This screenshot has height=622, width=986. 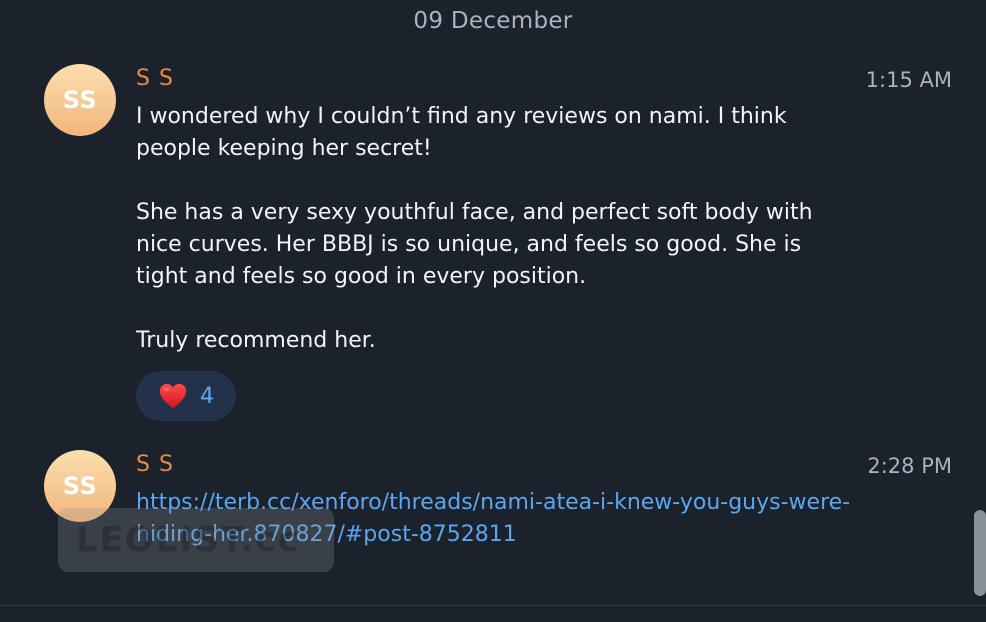 I want to click on avatar: SS, so click(x=80, y=100).